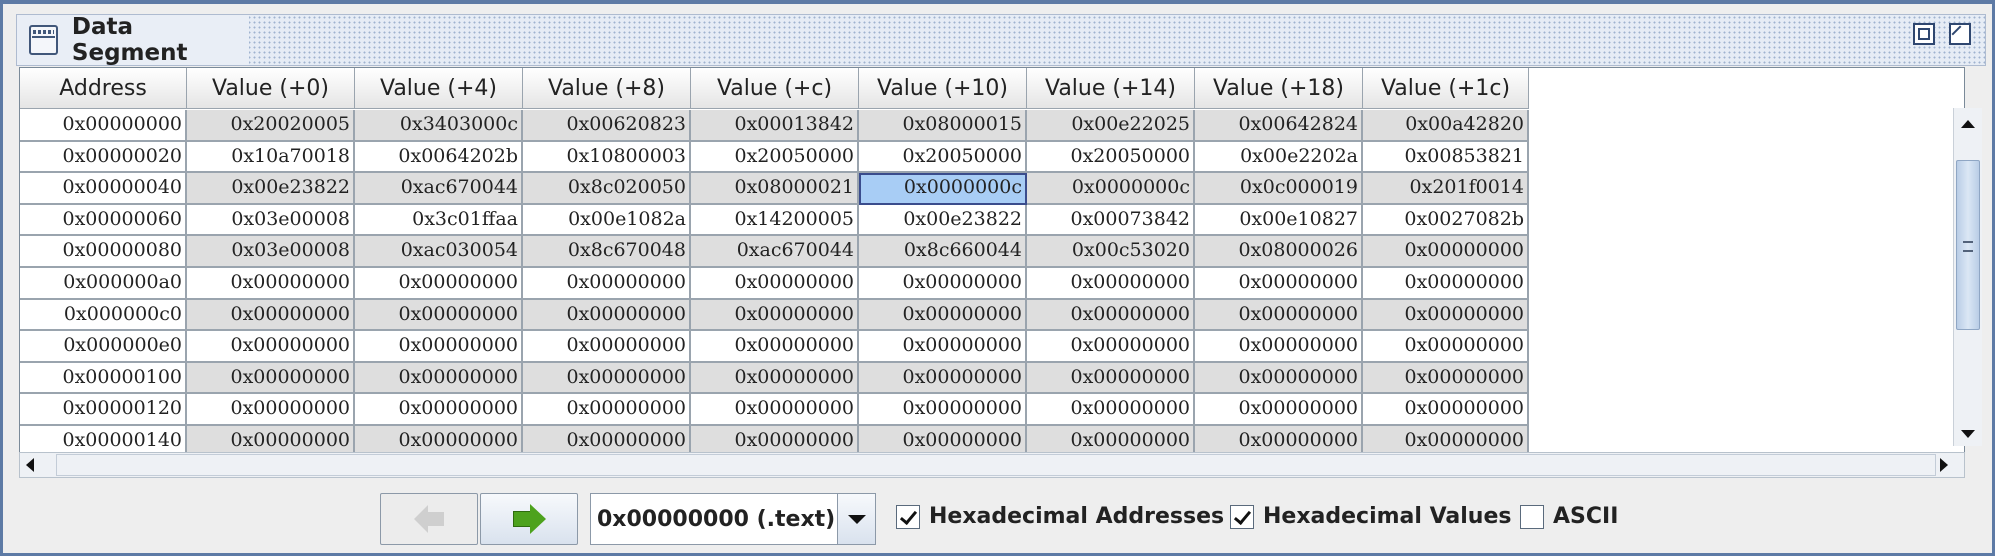 The image size is (1995, 556). What do you see at coordinates (733, 519) in the screenshot?
I see `segment-select: 0x00000000 (.text)` at bounding box center [733, 519].